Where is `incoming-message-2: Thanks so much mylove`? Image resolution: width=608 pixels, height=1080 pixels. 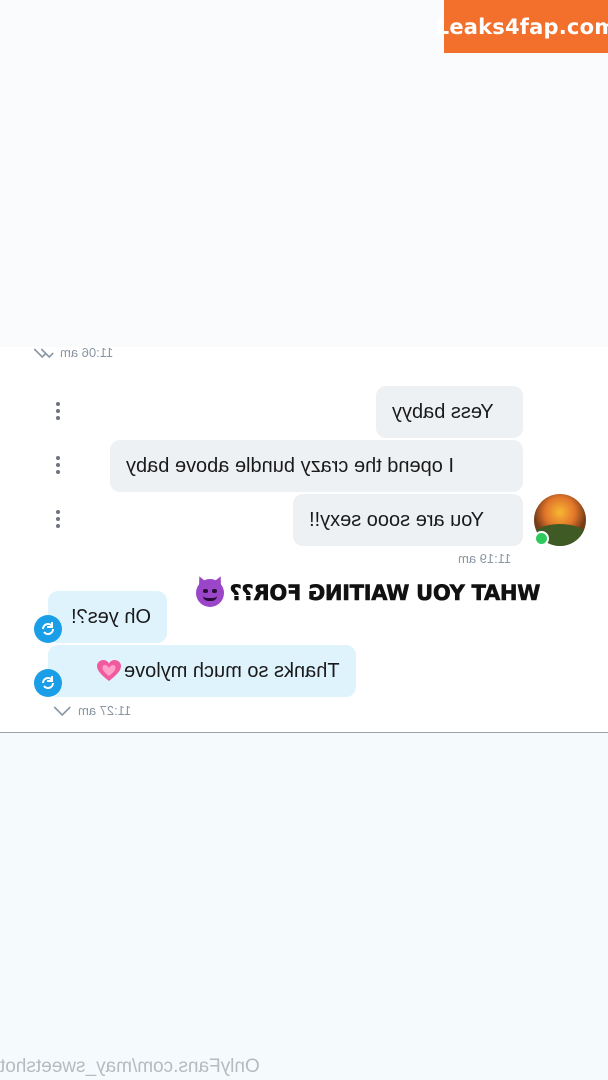
incoming-message-2: Thanks so much mylove is located at coordinates (202, 671).